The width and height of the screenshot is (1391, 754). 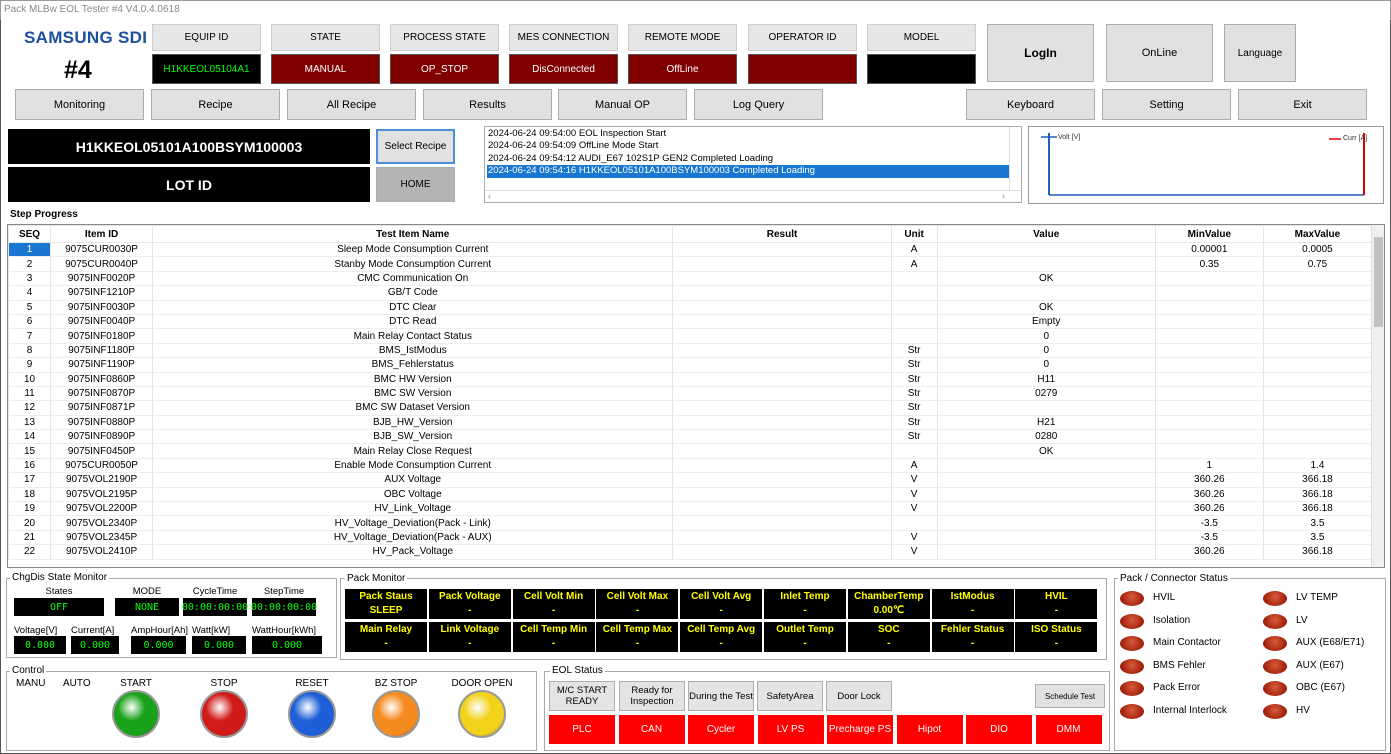 I want to click on table-row: 4 9075INF1210P GB/T Code, so click(x=690, y=293).